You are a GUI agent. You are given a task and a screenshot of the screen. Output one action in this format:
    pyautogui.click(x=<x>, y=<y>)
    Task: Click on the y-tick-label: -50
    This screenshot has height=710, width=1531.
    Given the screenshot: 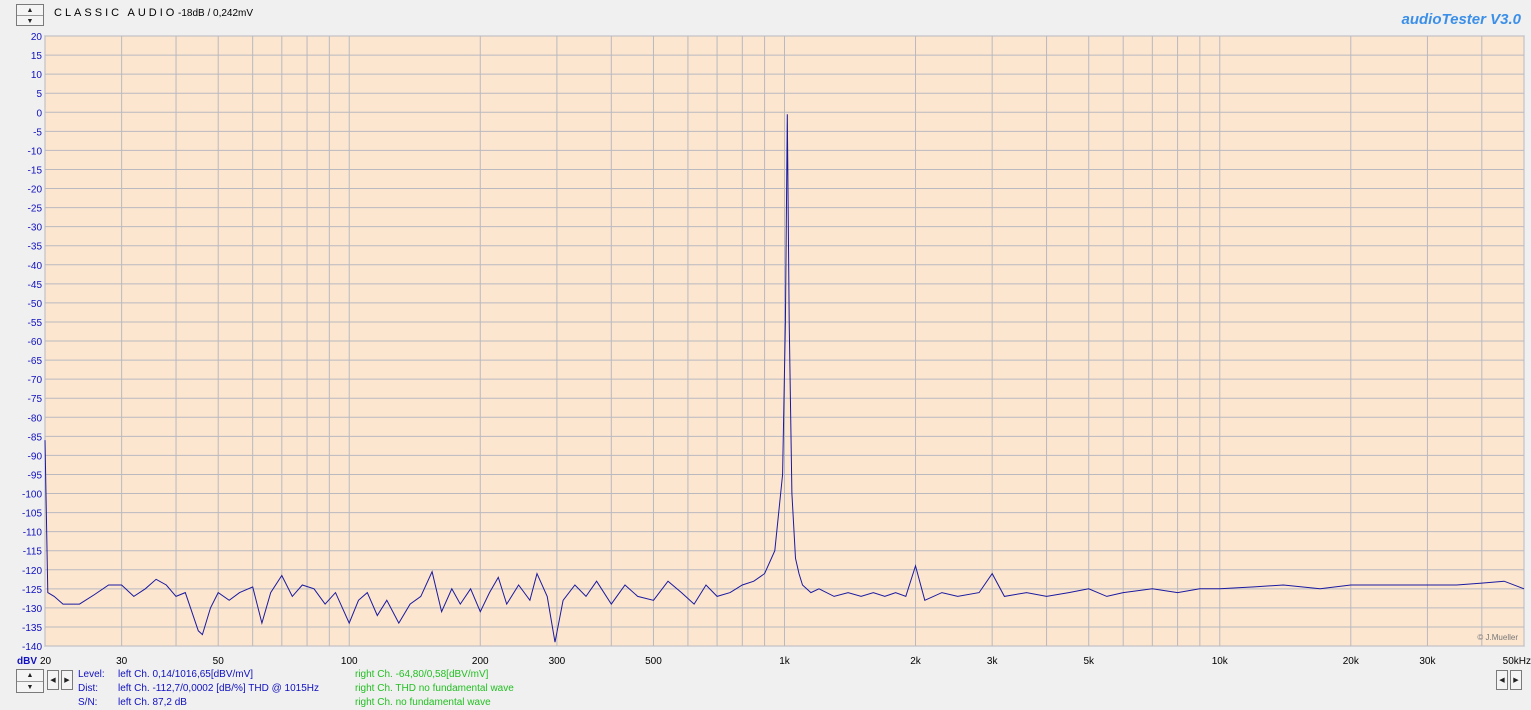 What is the action you would take?
    pyautogui.click(x=35, y=304)
    